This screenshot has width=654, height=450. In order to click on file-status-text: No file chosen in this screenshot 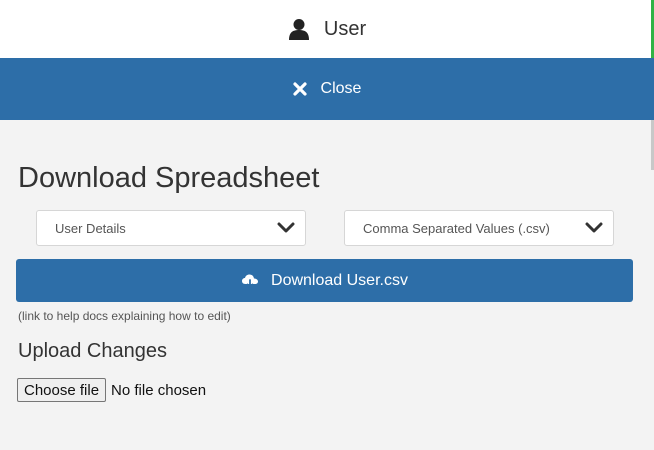, I will do `click(159, 390)`.